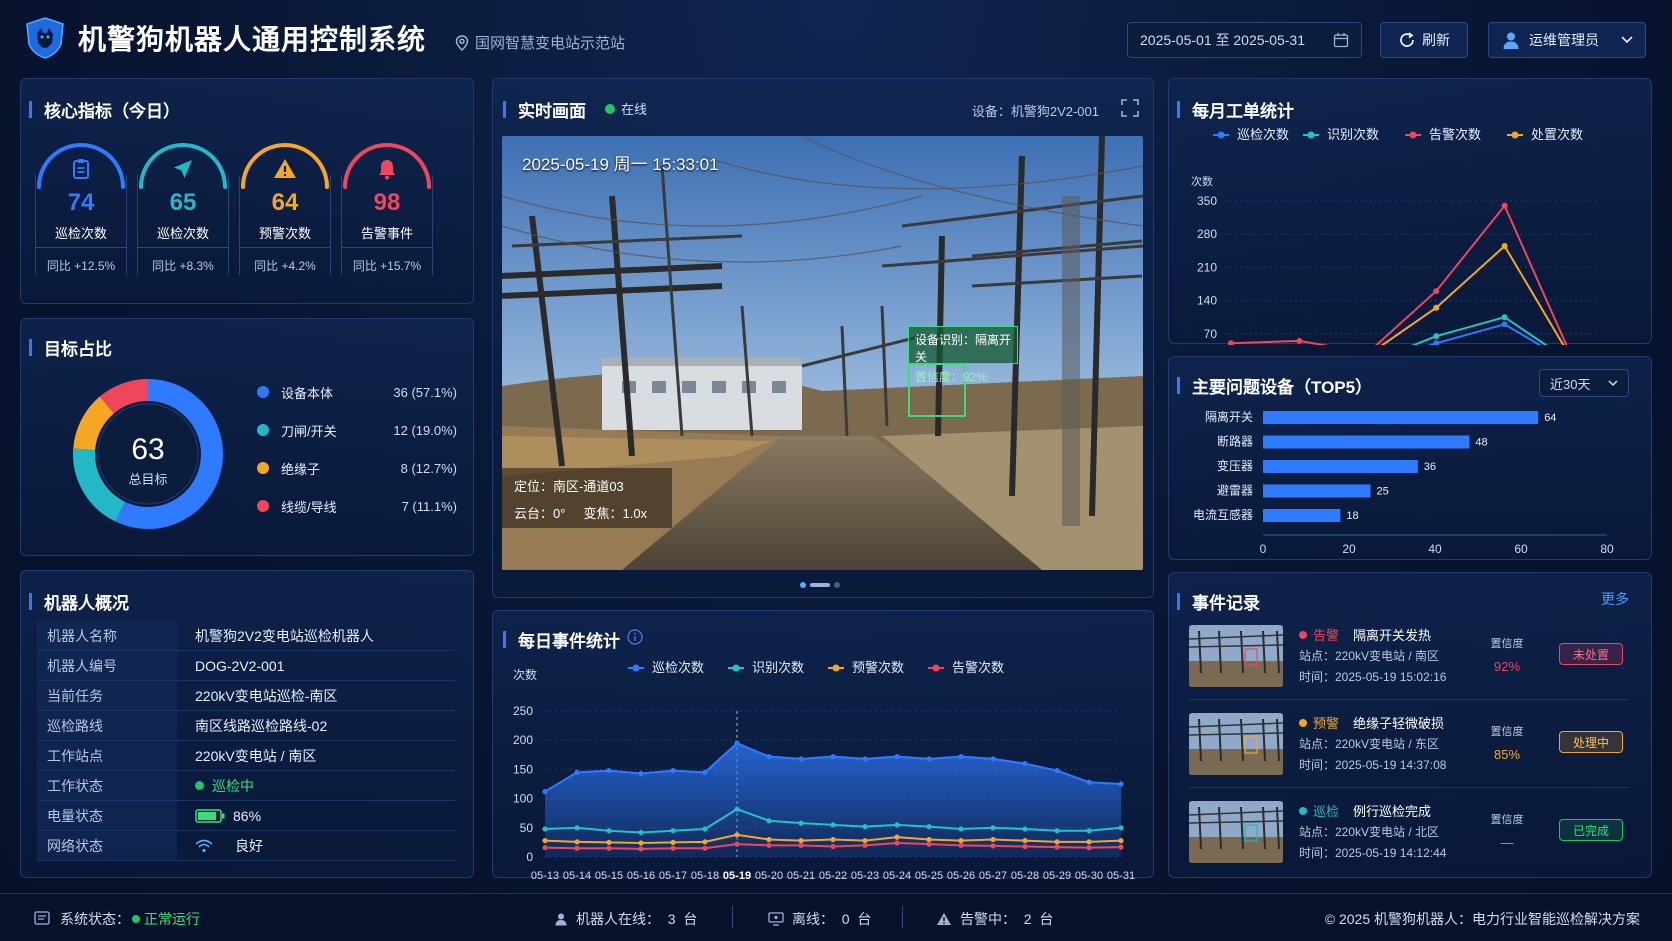 The width and height of the screenshot is (1672, 941). I want to click on battery-tip, so click(223, 815).